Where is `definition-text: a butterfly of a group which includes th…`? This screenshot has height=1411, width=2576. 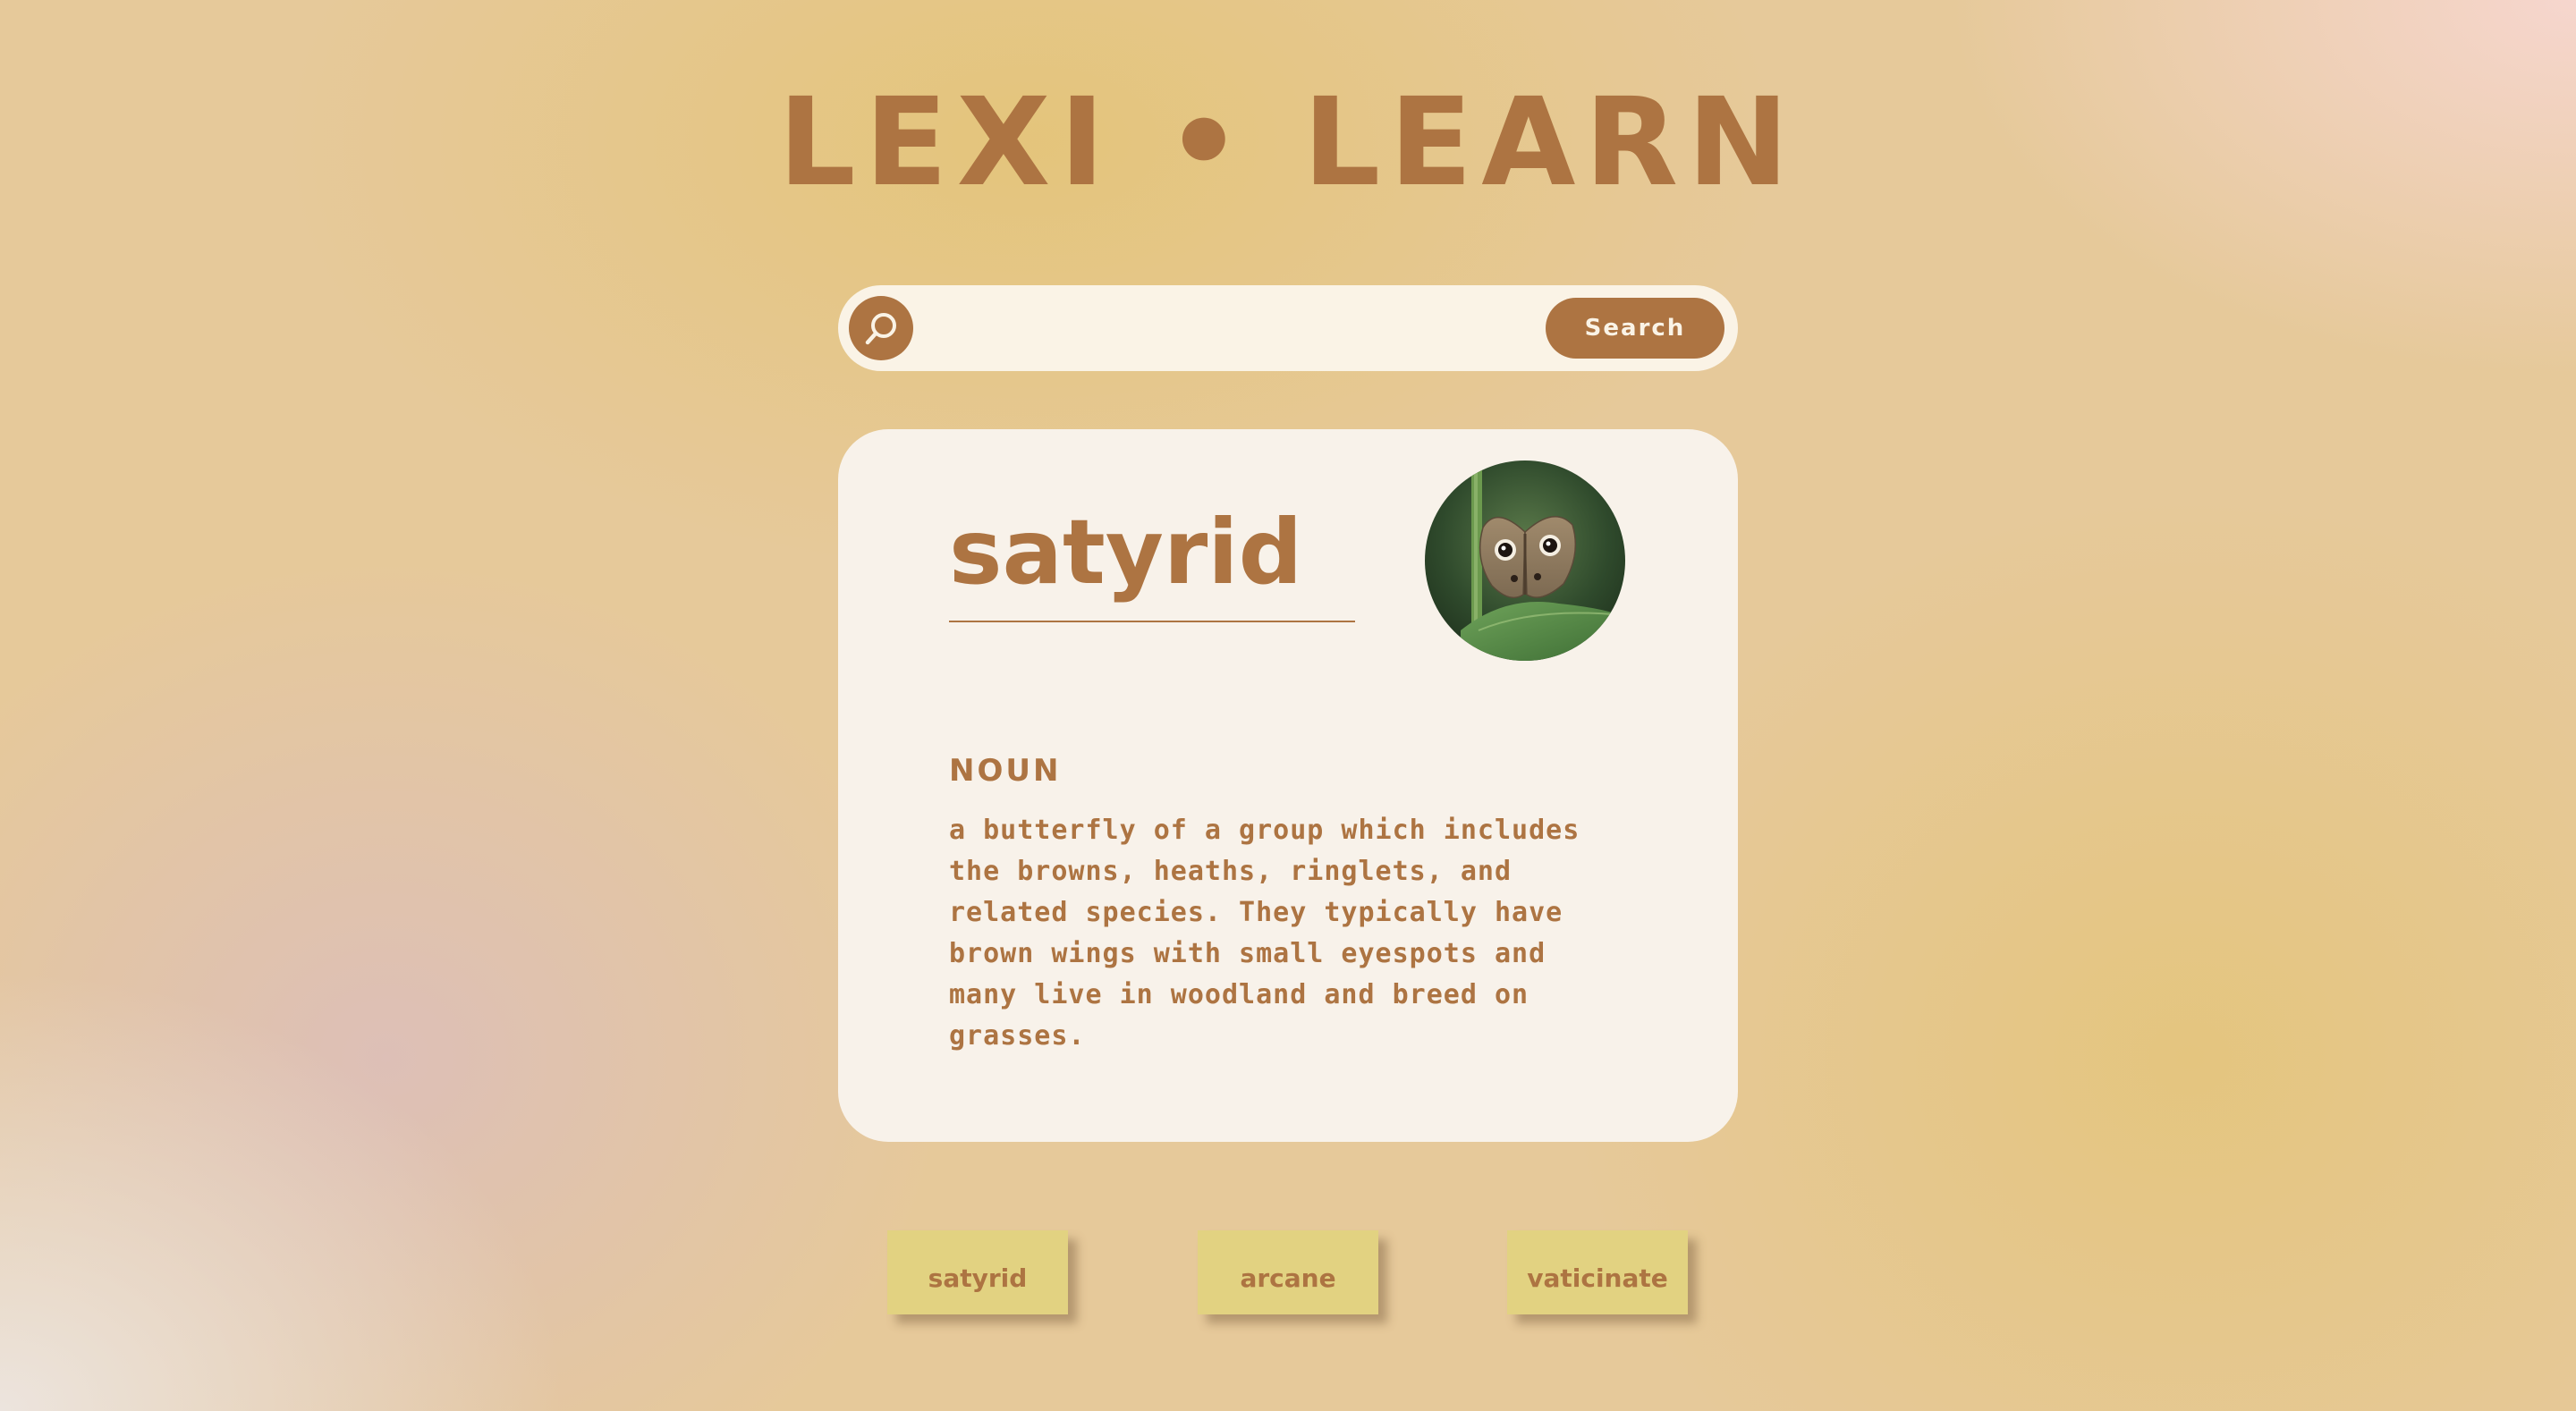 definition-text: a butterfly of a group which includes th… is located at coordinates (1264, 933).